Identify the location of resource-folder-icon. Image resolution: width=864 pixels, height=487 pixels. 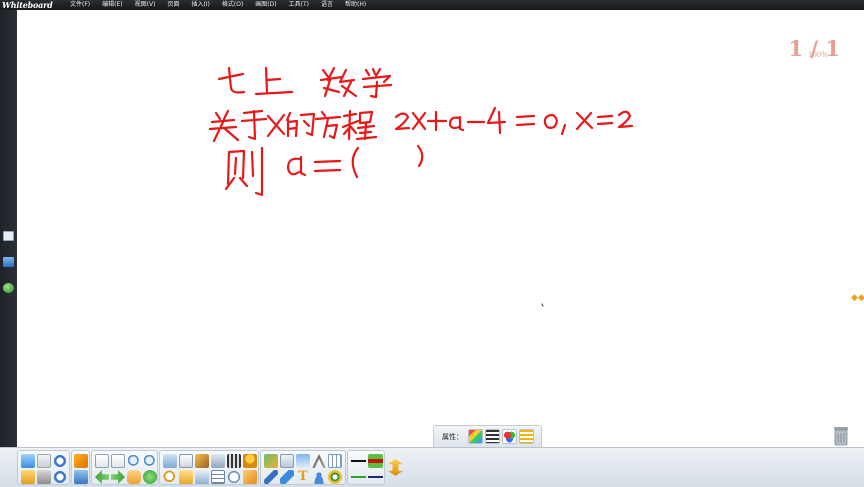
(186, 477).